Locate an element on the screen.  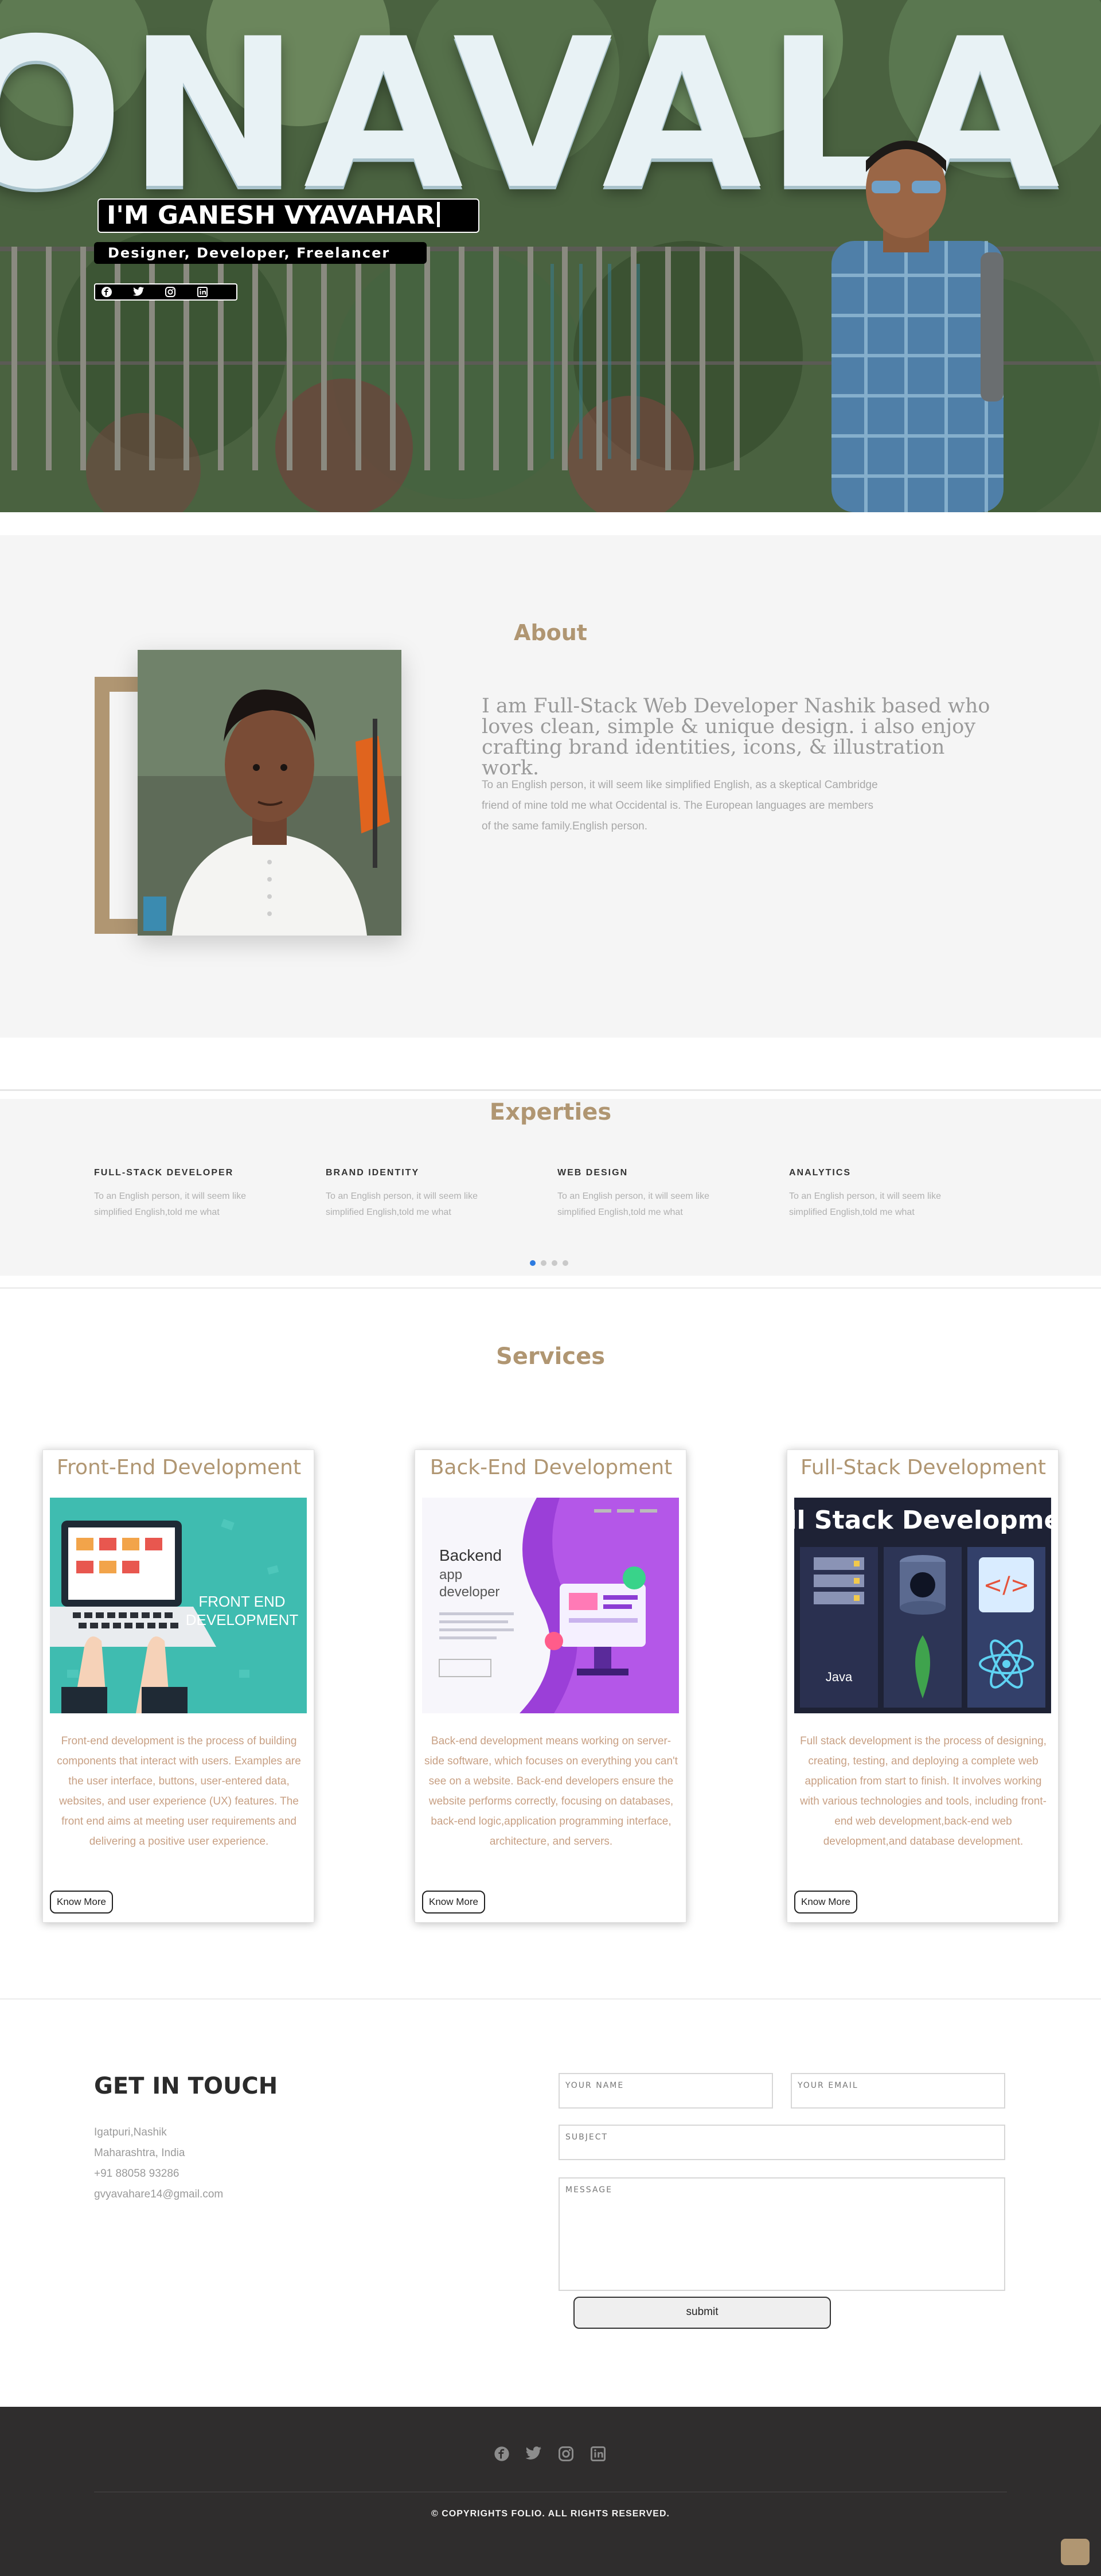
service-card-title: Back-End Development is located at coordinates (552, 1468).